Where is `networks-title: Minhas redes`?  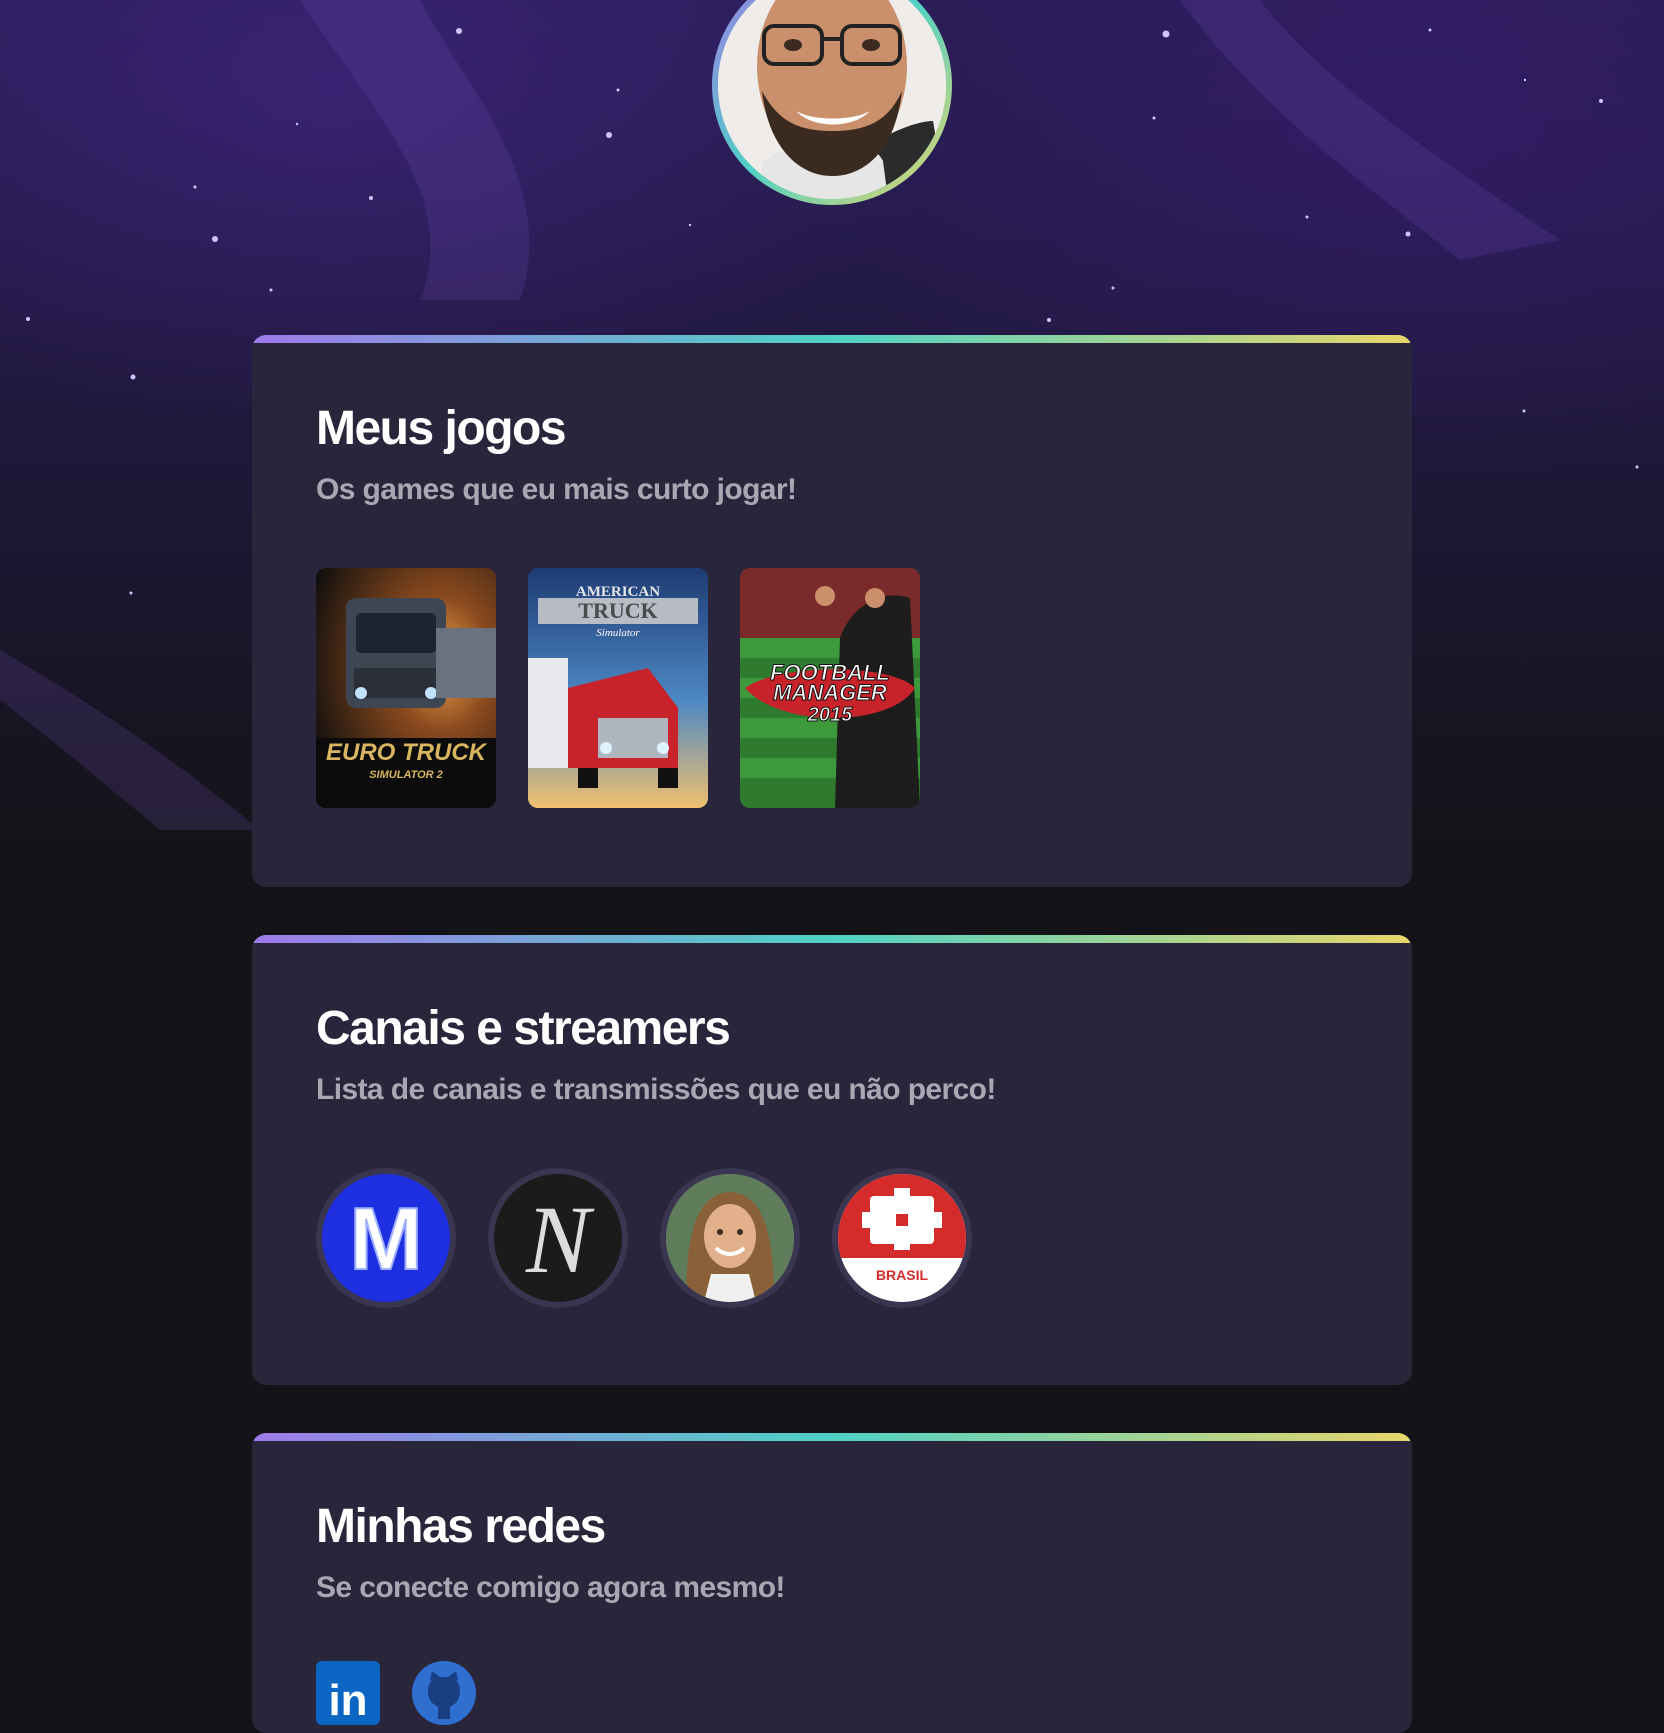 networks-title: Minhas redes is located at coordinates (461, 1526).